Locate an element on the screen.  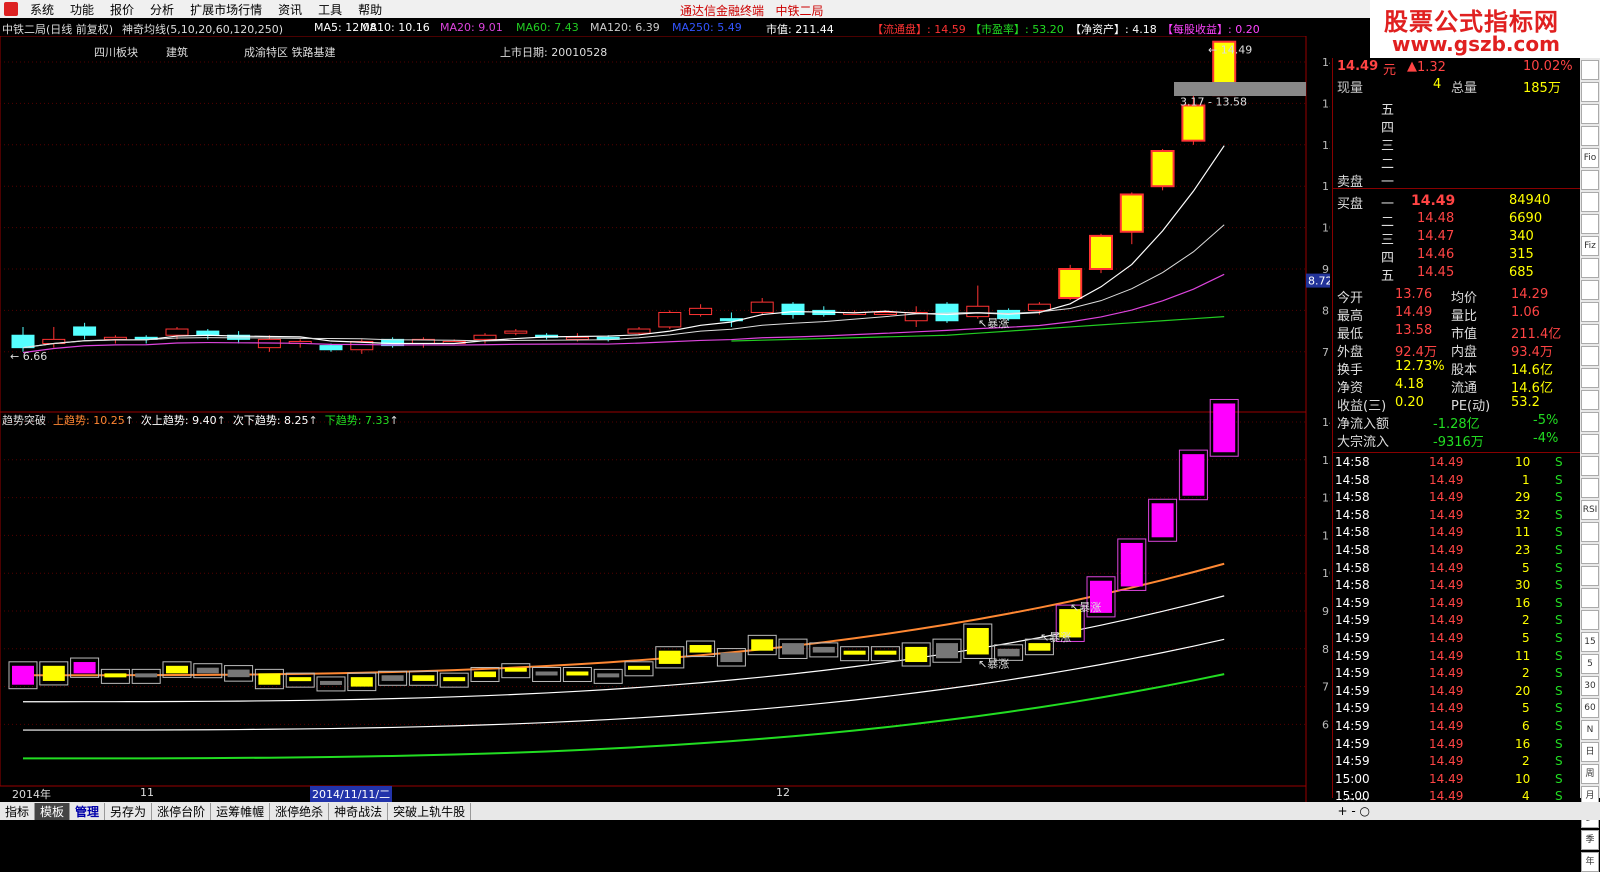
bottom-tab-bar: 指标 模板 管理 另存为 涨停台阶 运筹帷幄 涨停绝杀 神奇战法 突破上轨牛股 + - ○ is located at coordinates (800, 811).